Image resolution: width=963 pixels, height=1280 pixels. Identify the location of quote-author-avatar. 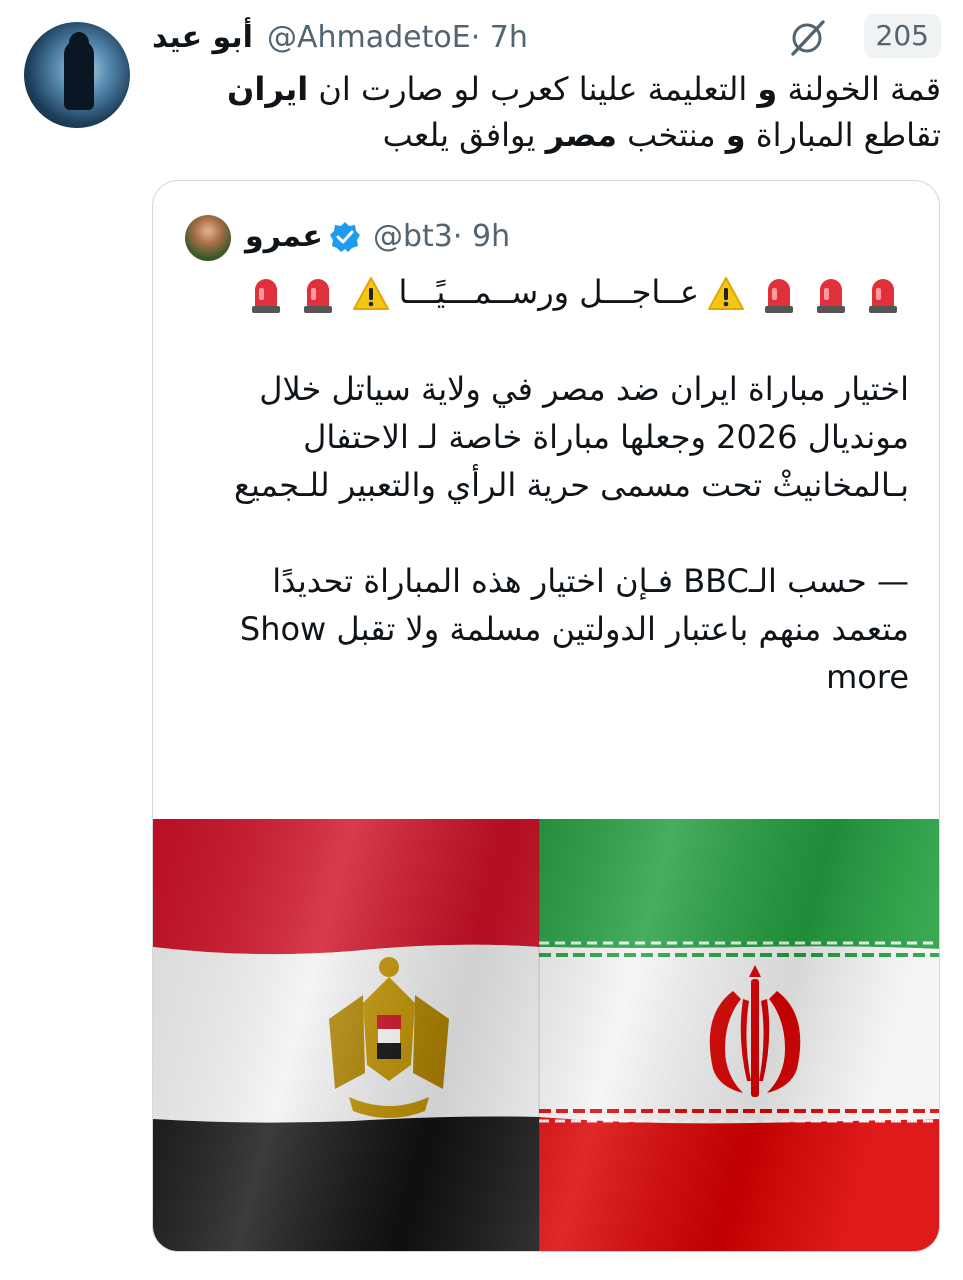
(208, 238).